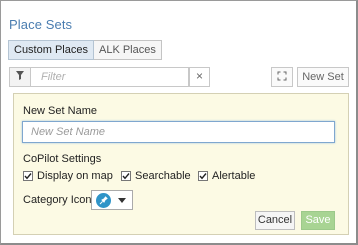 This screenshot has width=358, height=245. What do you see at coordinates (178, 132) in the screenshot?
I see `new-set-name-input` at bounding box center [178, 132].